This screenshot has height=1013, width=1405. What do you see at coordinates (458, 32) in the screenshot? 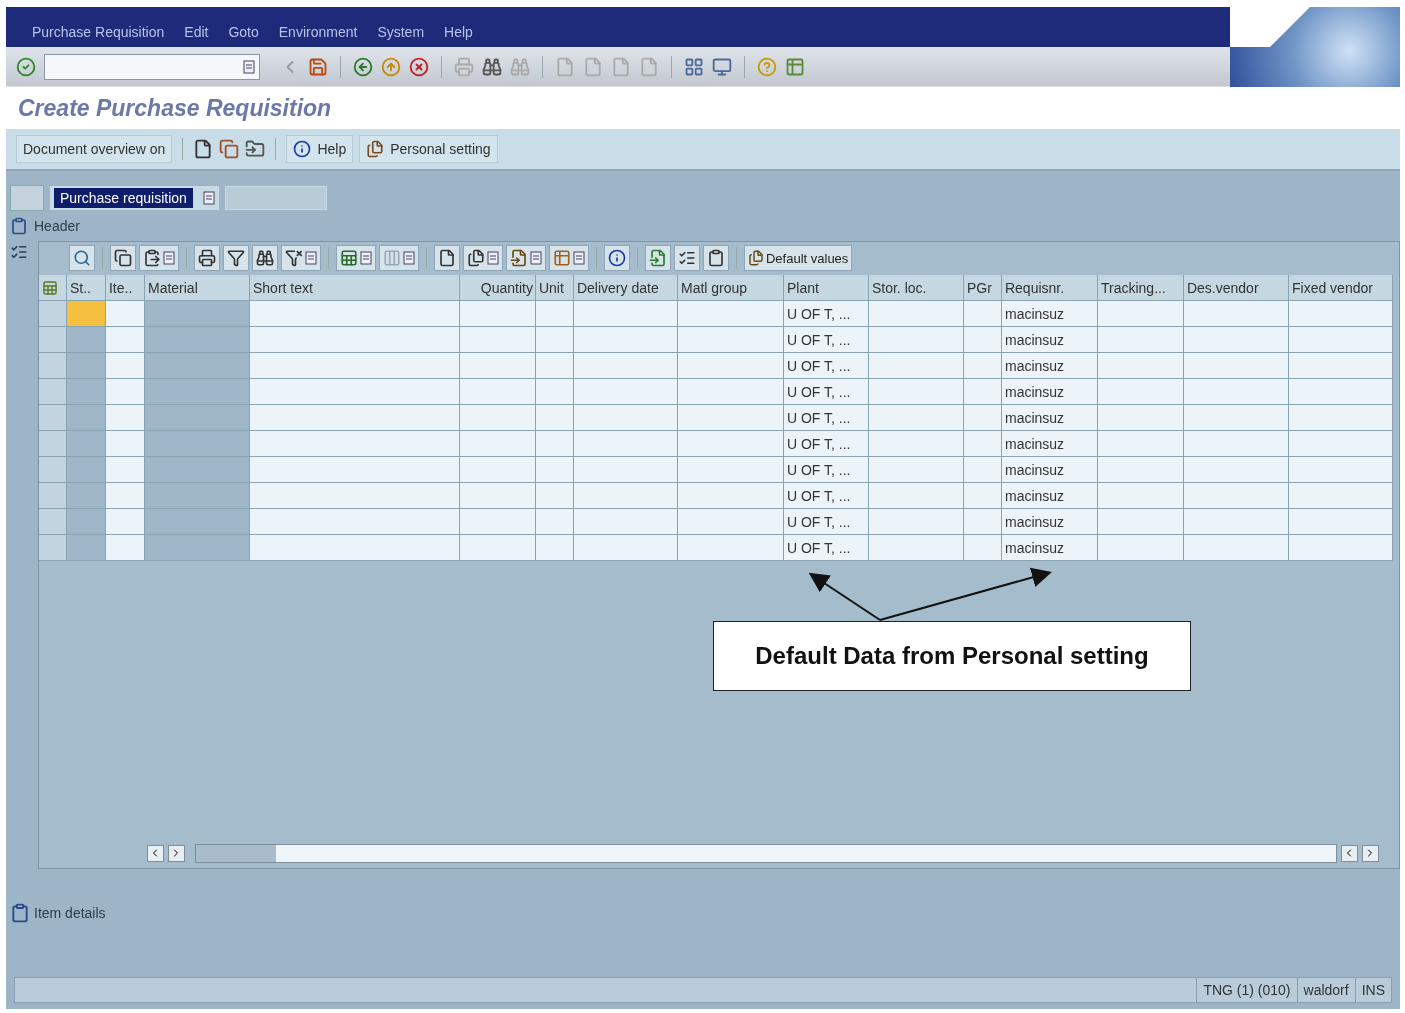
I see `menu-item: Help` at bounding box center [458, 32].